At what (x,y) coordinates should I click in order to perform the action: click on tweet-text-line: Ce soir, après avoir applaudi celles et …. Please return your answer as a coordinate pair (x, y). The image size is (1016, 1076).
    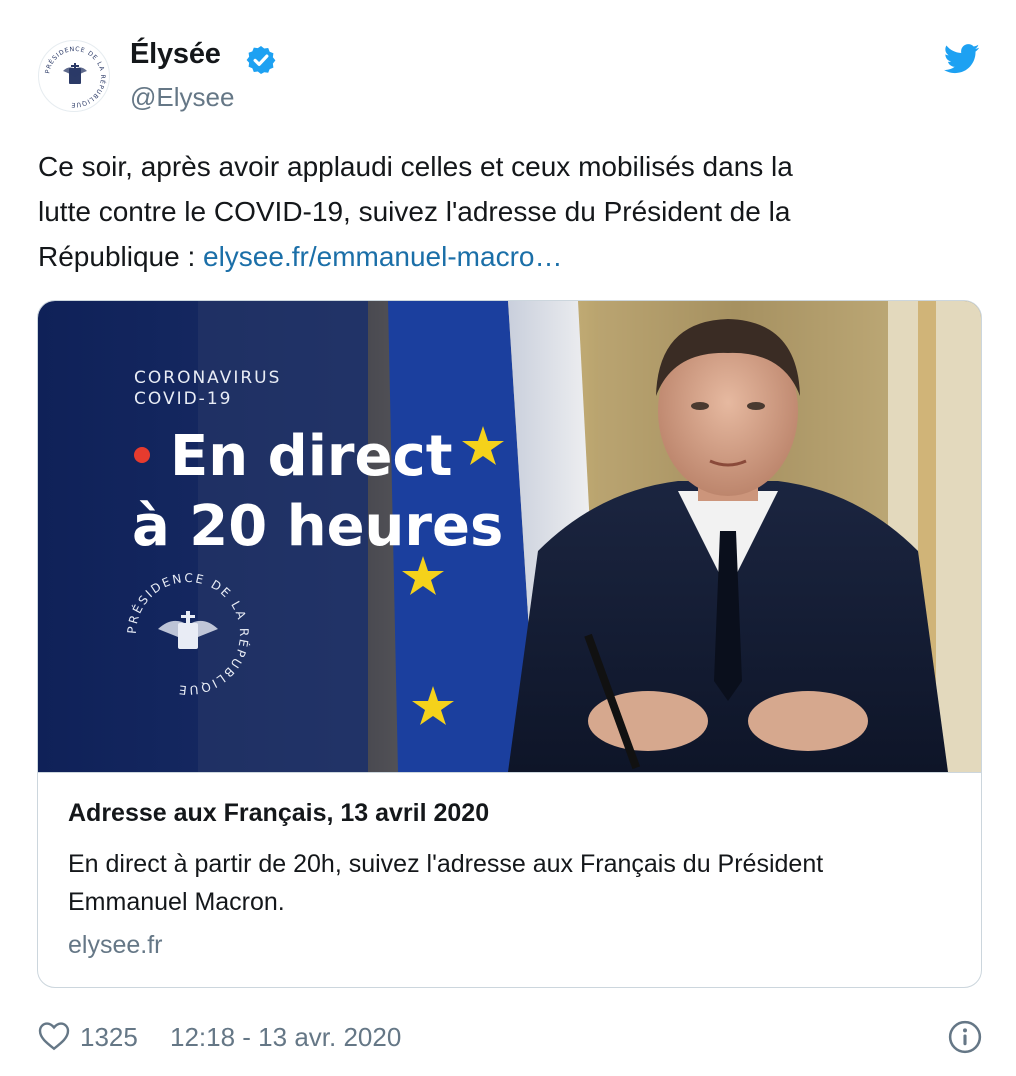
    Looking at the image, I should click on (415, 166).